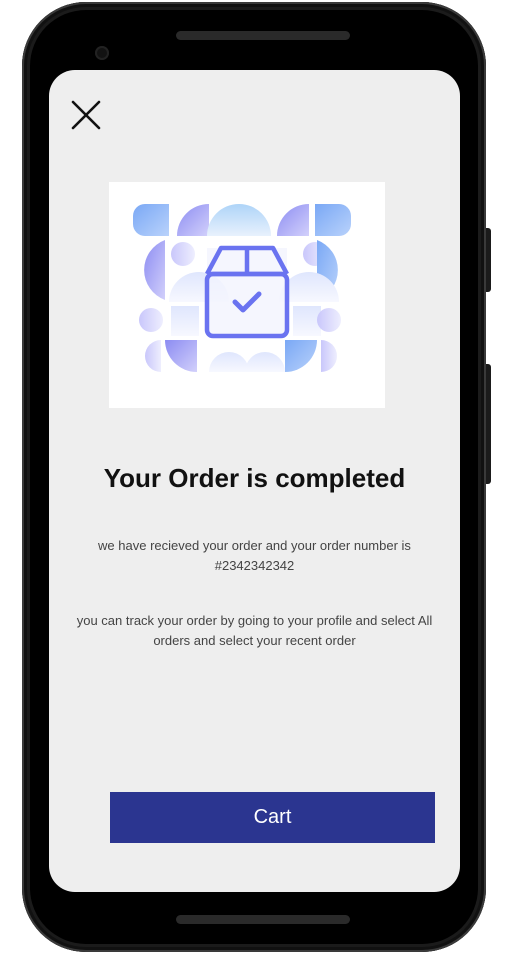 This screenshot has width=509, height=955. What do you see at coordinates (272, 817) in the screenshot?
I see `cart-button: Cart` at bounding box center [272, 817].